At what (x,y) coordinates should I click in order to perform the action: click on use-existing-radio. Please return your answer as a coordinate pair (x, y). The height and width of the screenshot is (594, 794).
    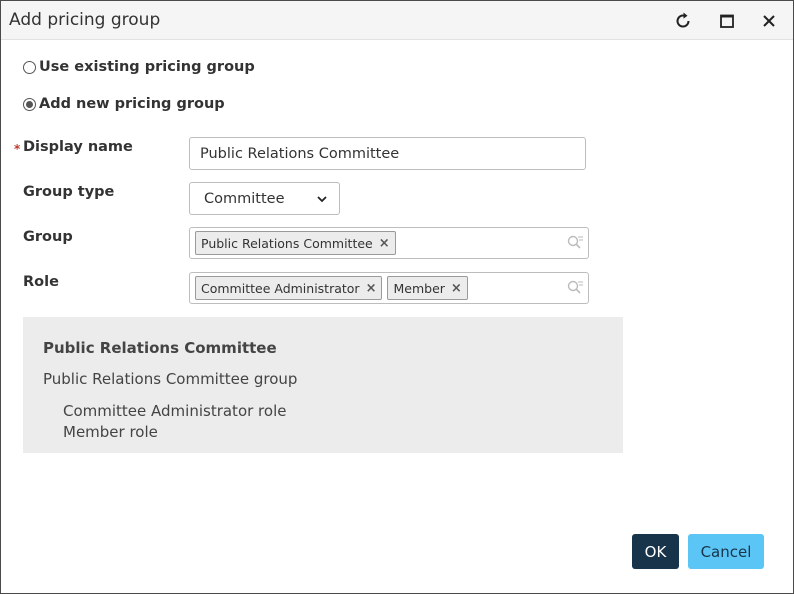
    Looking at the image, I should click on (29, 67).